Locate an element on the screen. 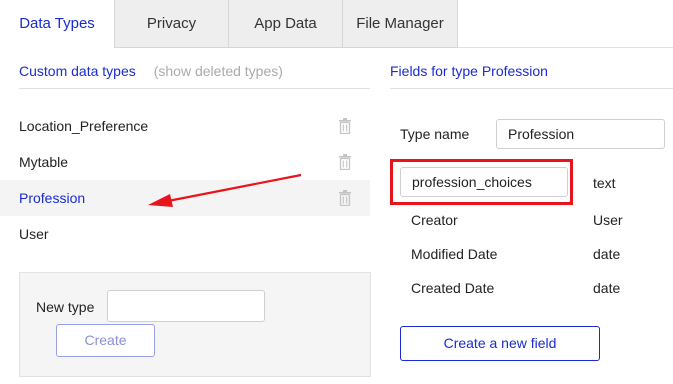  field-name: Modified Date is located at coordinates (454, 254).